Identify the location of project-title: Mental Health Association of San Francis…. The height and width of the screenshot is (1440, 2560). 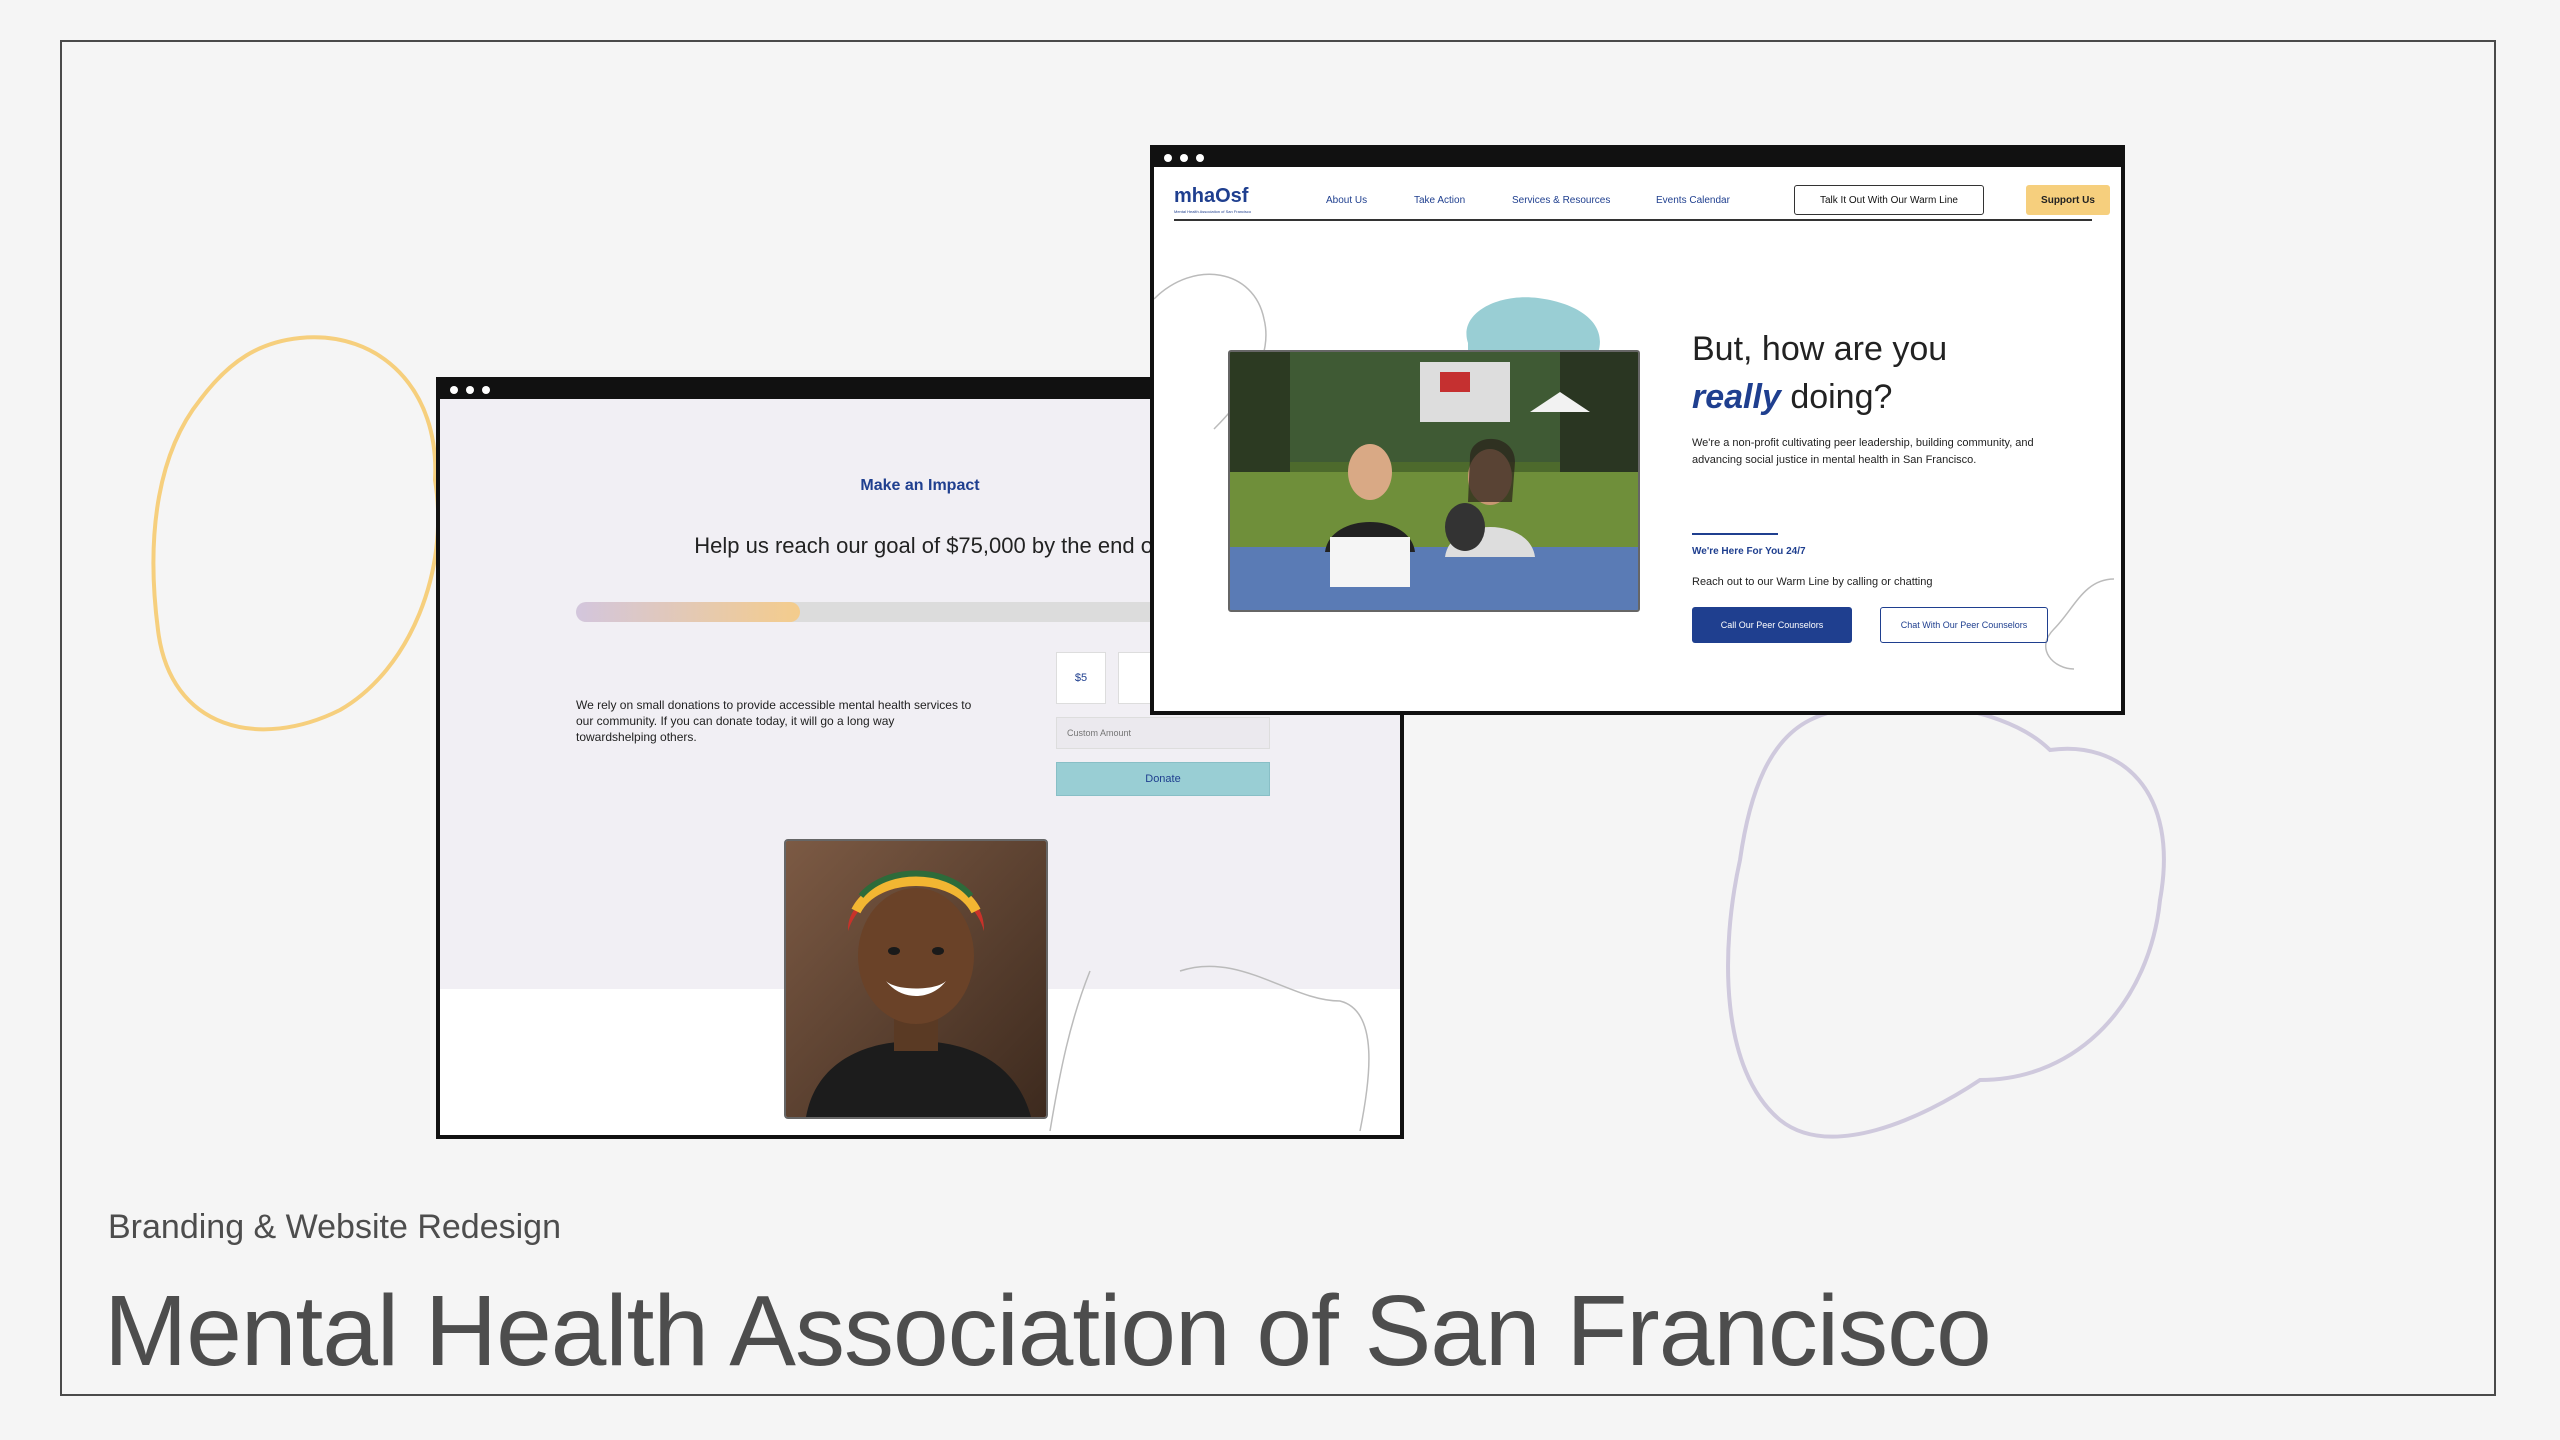
(1048, 1331).